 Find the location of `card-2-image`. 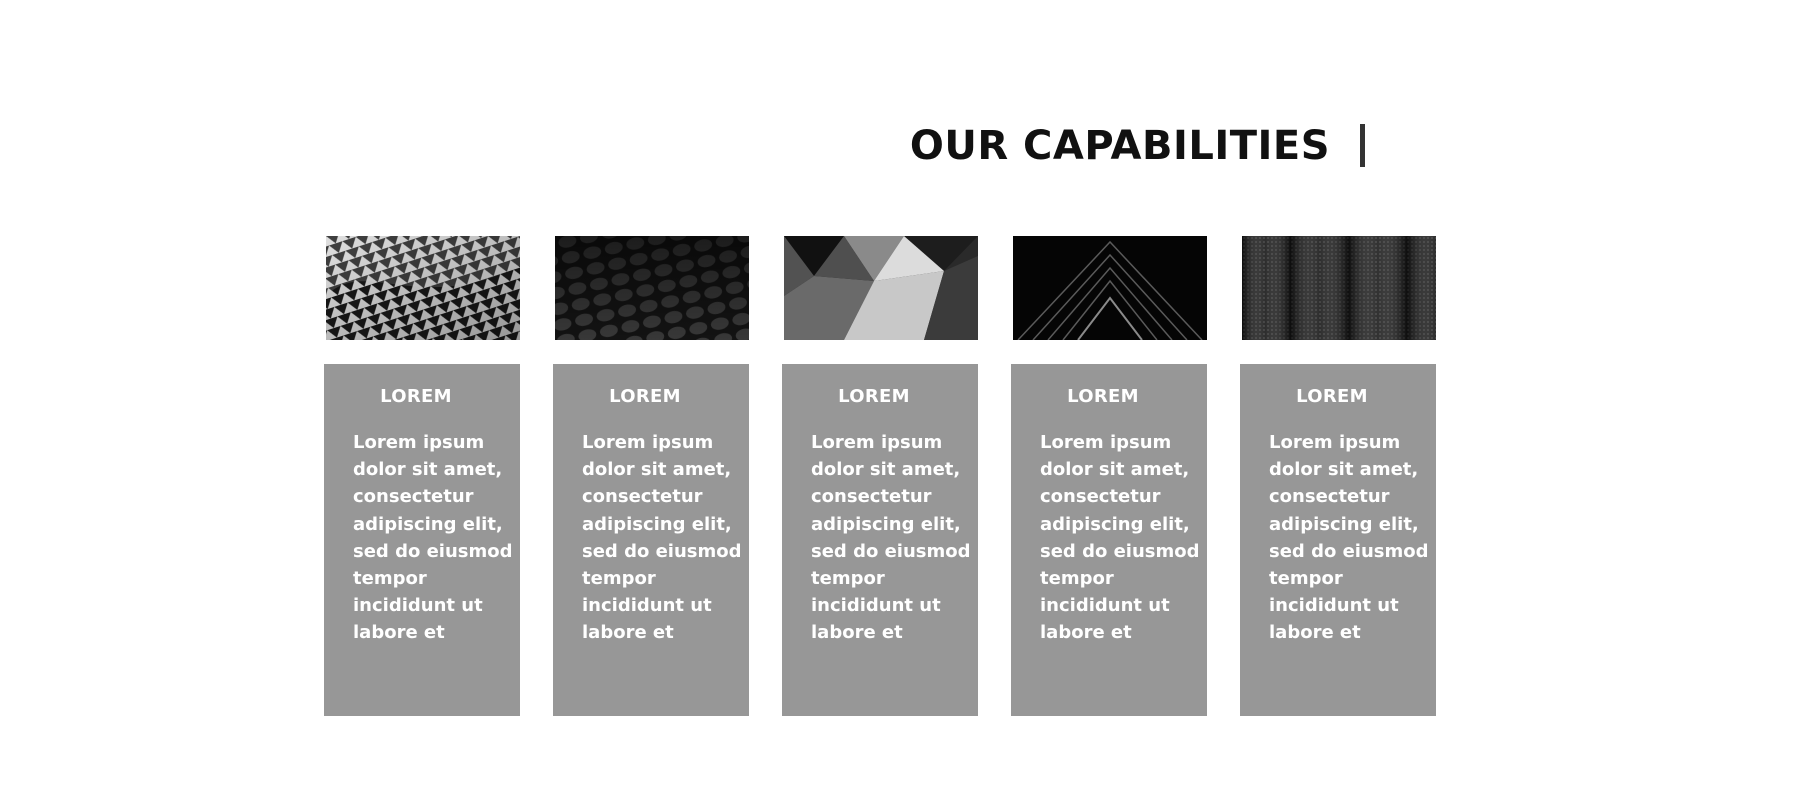

card-2-image is located at coordinates (652, 288).